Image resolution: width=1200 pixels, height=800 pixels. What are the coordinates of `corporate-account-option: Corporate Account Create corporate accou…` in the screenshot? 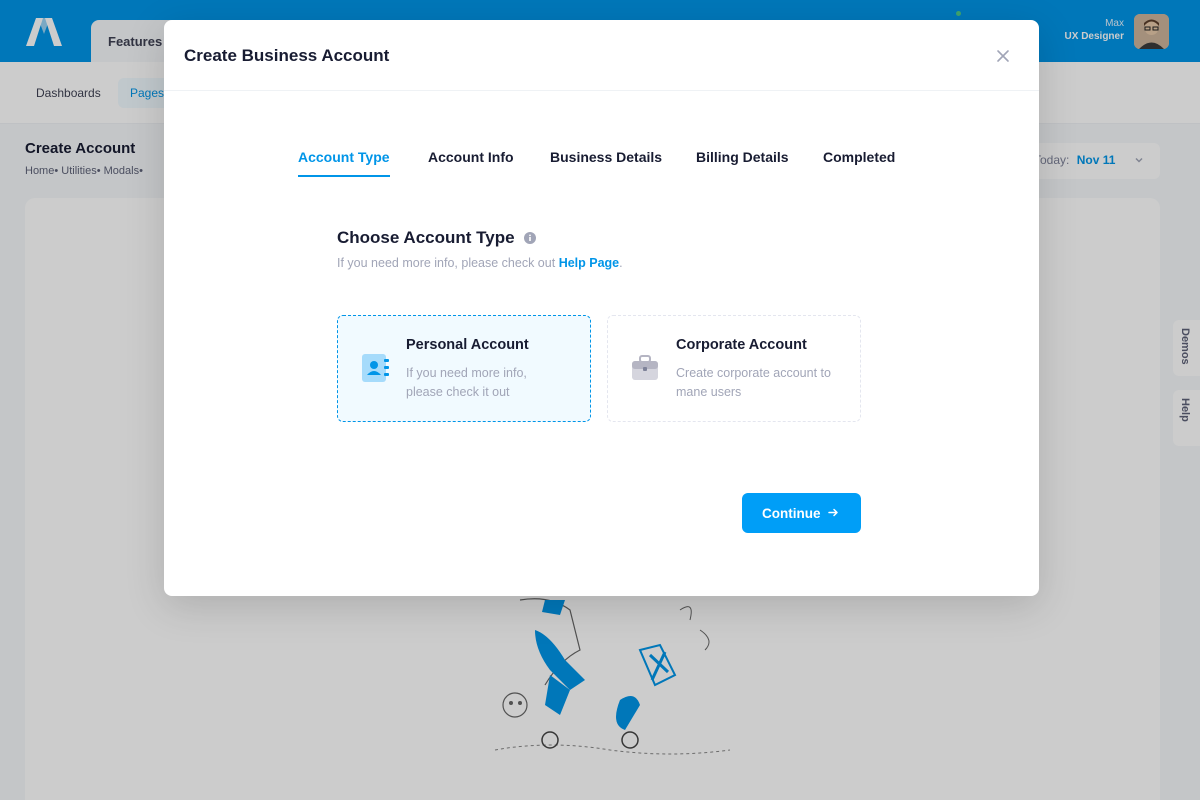 It's located at (734, 368).